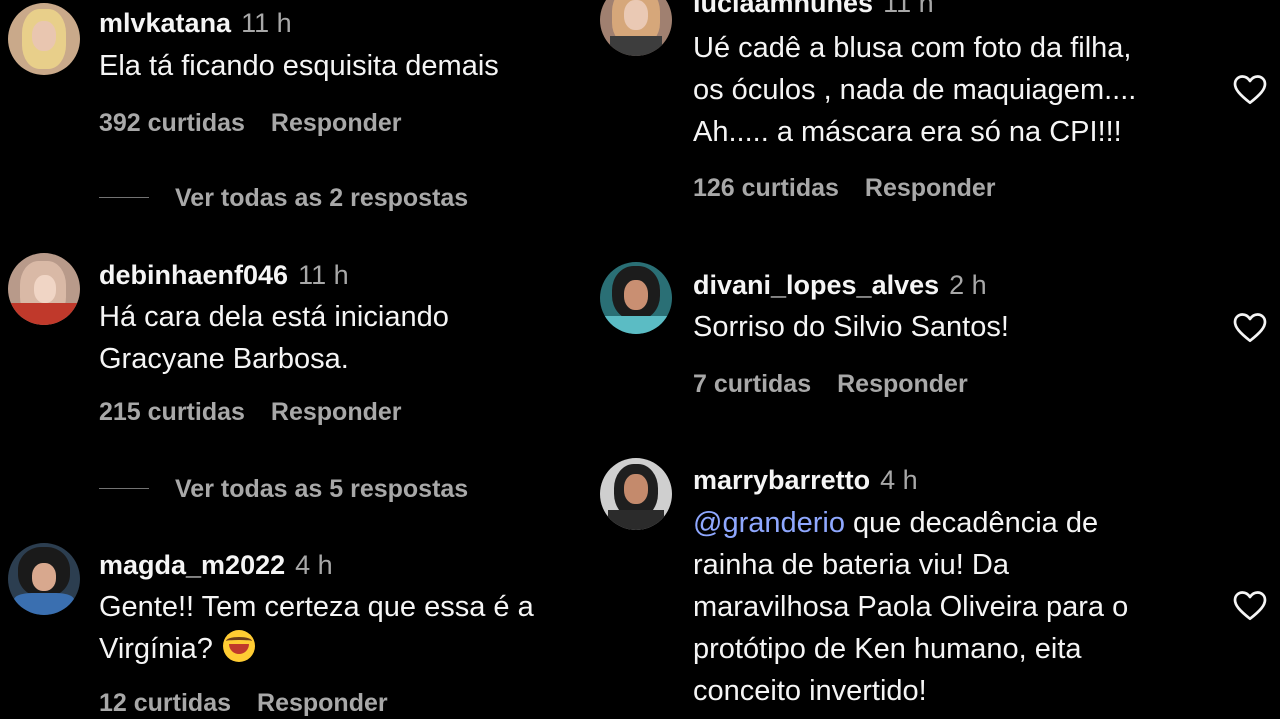 The width and height of the screenshot is (1280, 719). Describe the element at coordinates (968, 285) in the screenshot. I see `comment-time: 2 h` at that location.